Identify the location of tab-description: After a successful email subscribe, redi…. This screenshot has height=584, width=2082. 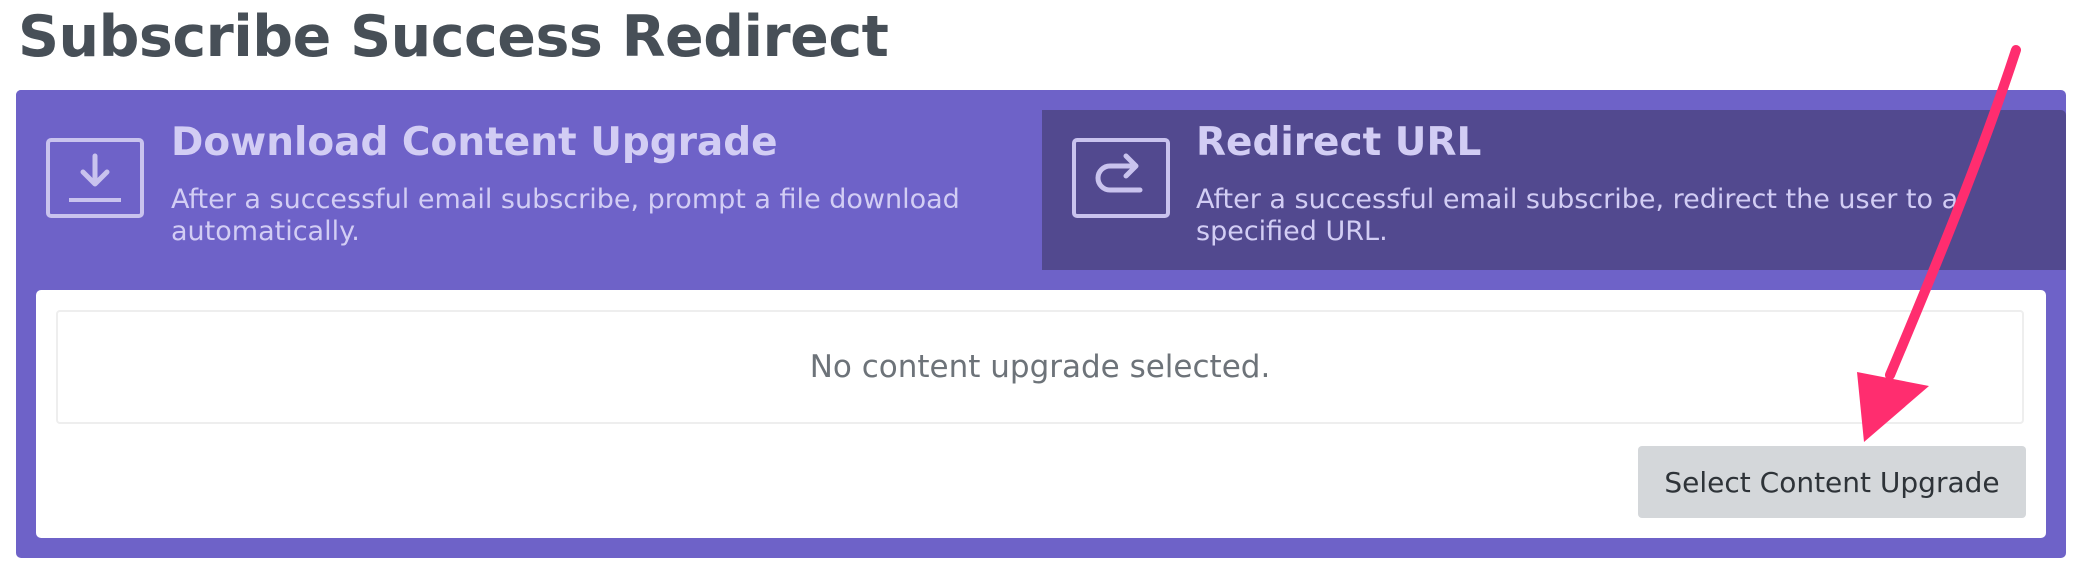
(1577, 215).